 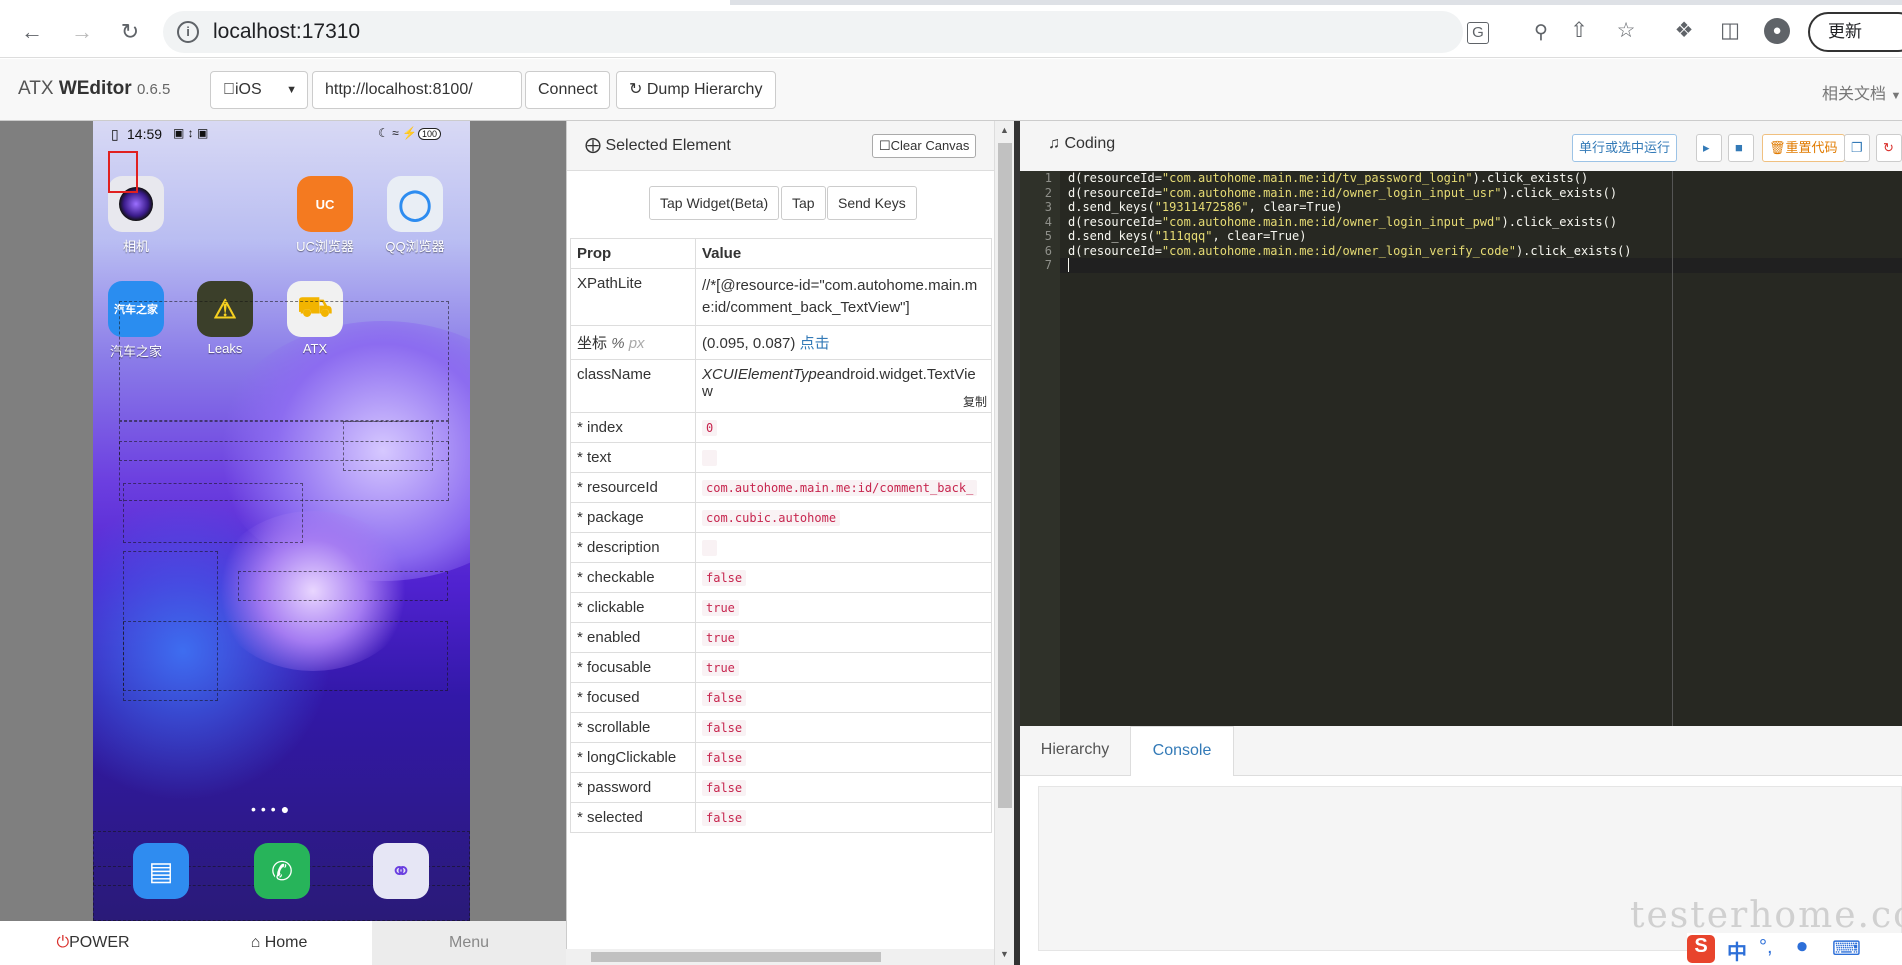 I want to click on ime-lang: 中, so click(x=1737, y=950).